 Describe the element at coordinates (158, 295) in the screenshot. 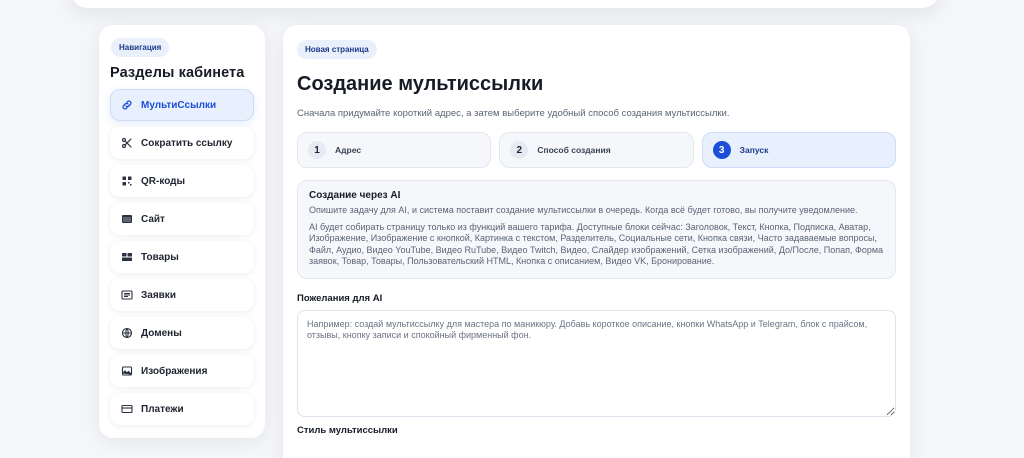

I see `sidebar-item-label: Заявки` at that location.